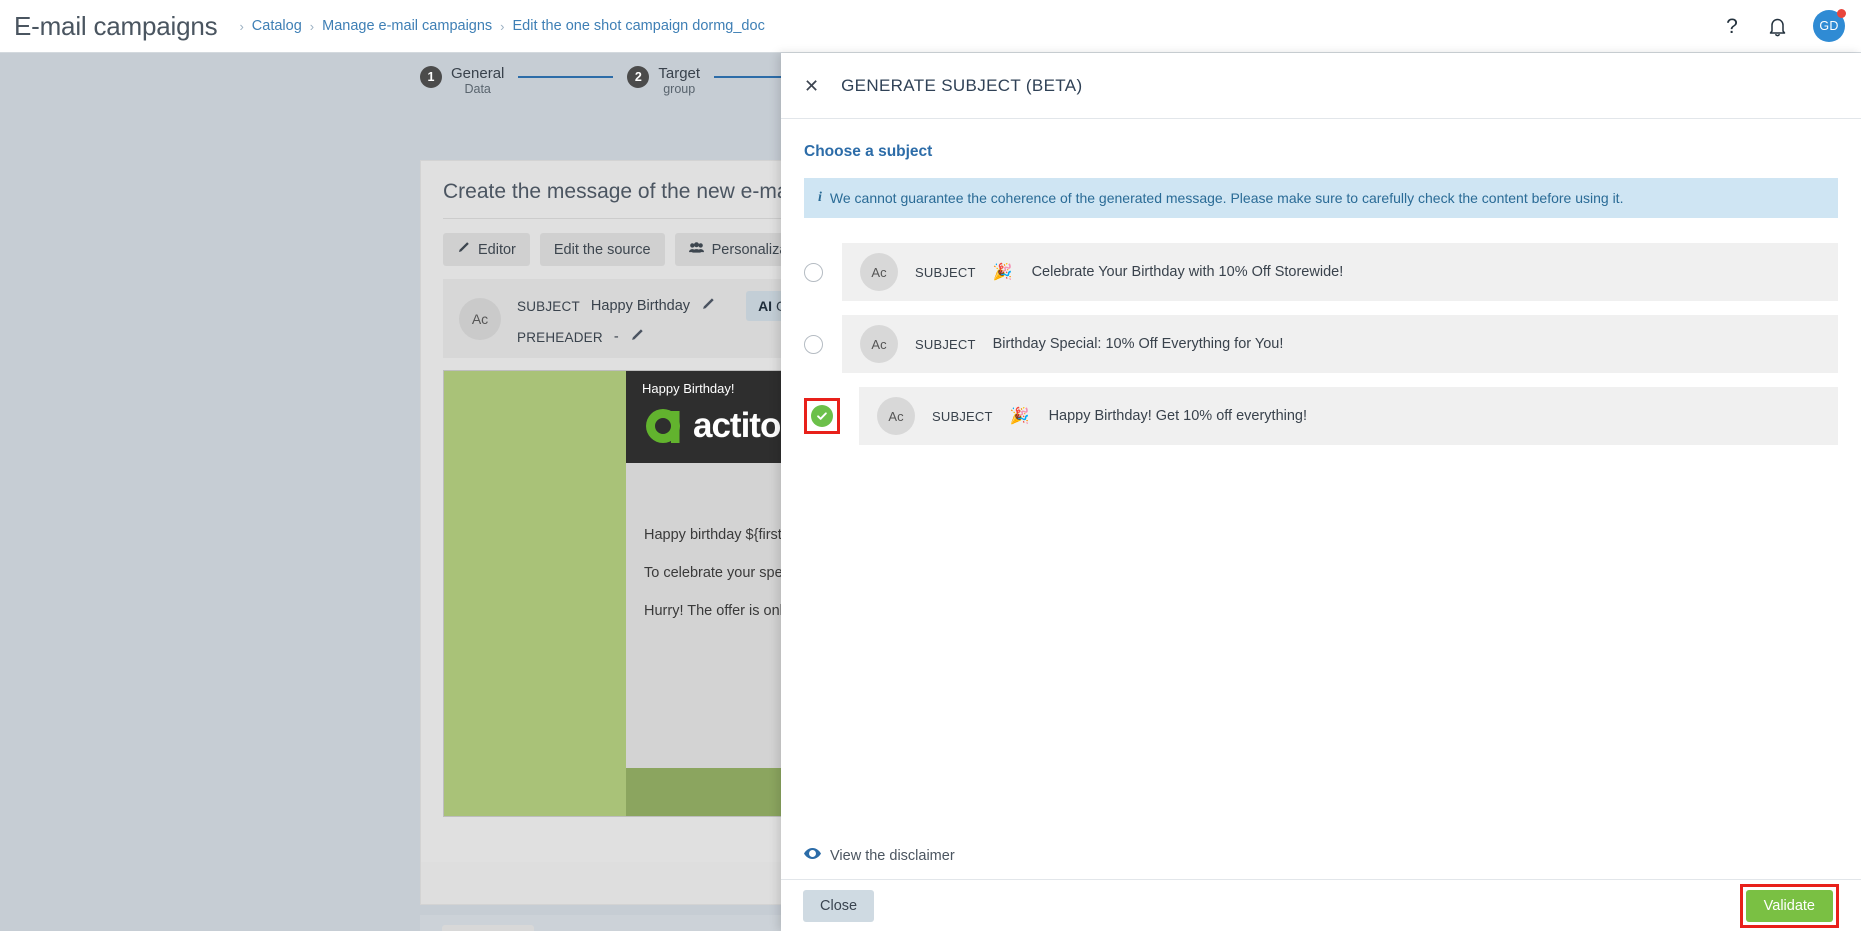  Describe the element at coordinates (1321, 905) in the screenshot. I see `modal-footer: Close Validate` at that location.